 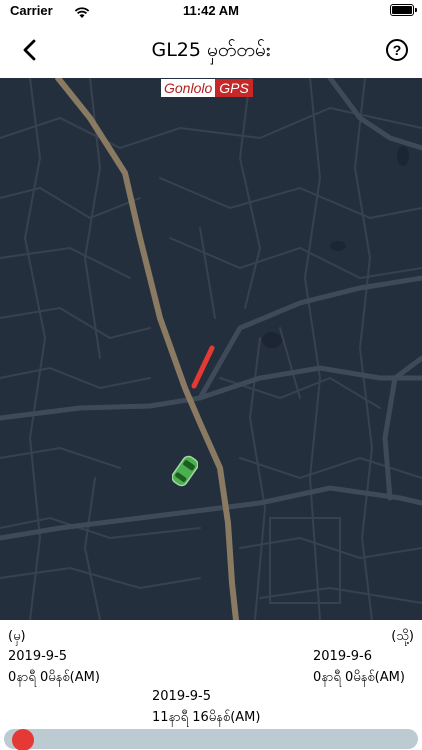 I want to click on brand-gps: GPS, so click(x=234, y=88).